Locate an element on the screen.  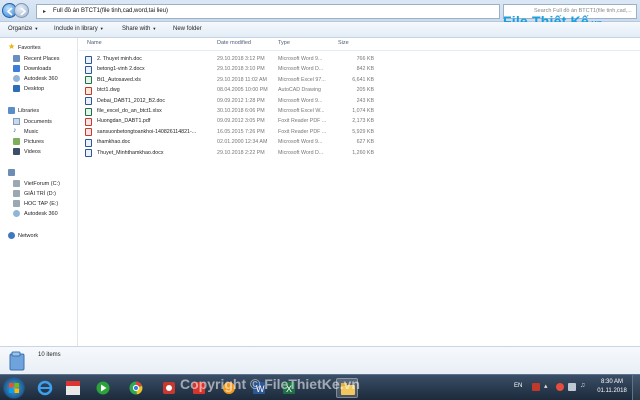
system-clock: 8:30 AM 01.11.2018 is located at coordinates (612, 387).